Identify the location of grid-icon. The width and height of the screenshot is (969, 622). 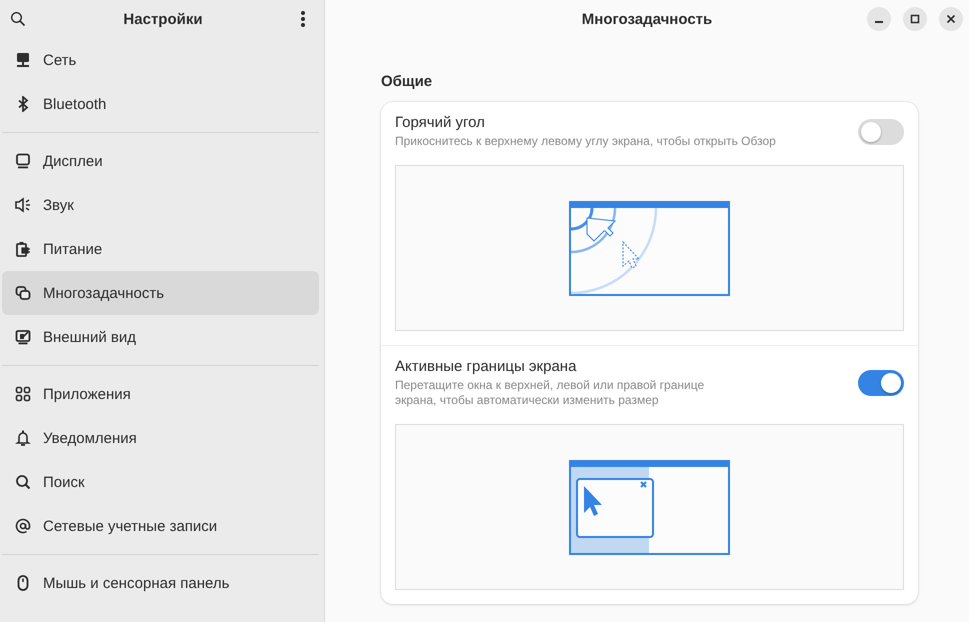
(23, 394).